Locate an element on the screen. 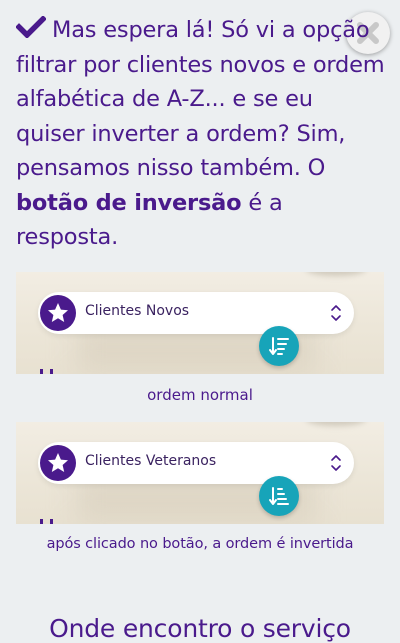  sort-descending-icon is located at coordinates (279, 346).